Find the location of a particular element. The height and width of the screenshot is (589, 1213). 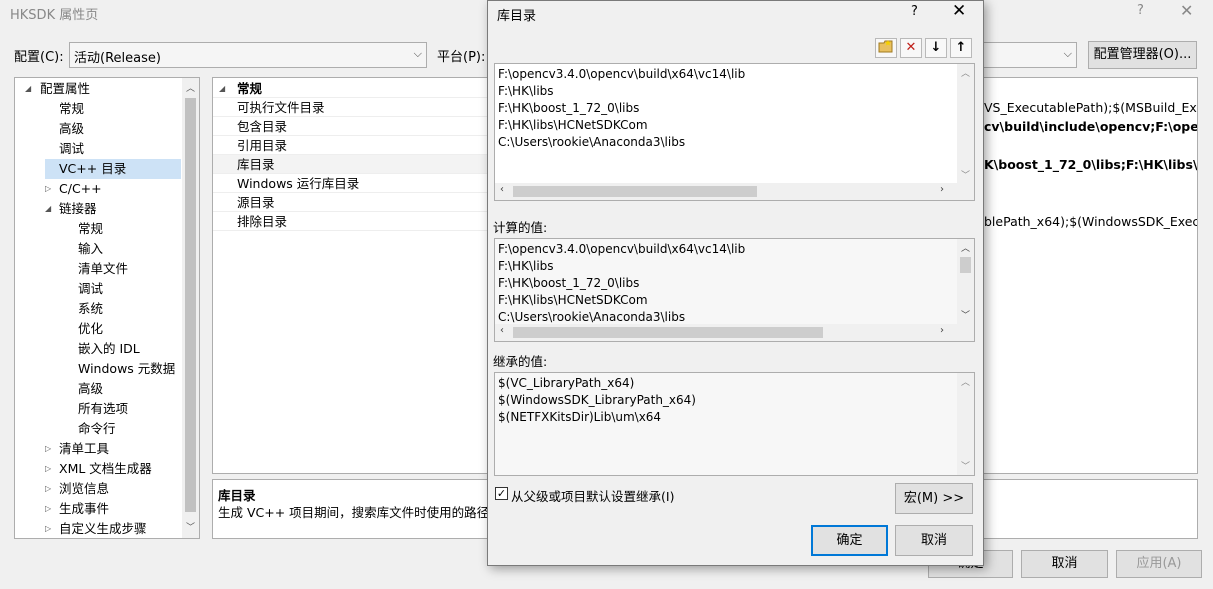

dialog-title: 库目录 is located at coordinates (517, 16).